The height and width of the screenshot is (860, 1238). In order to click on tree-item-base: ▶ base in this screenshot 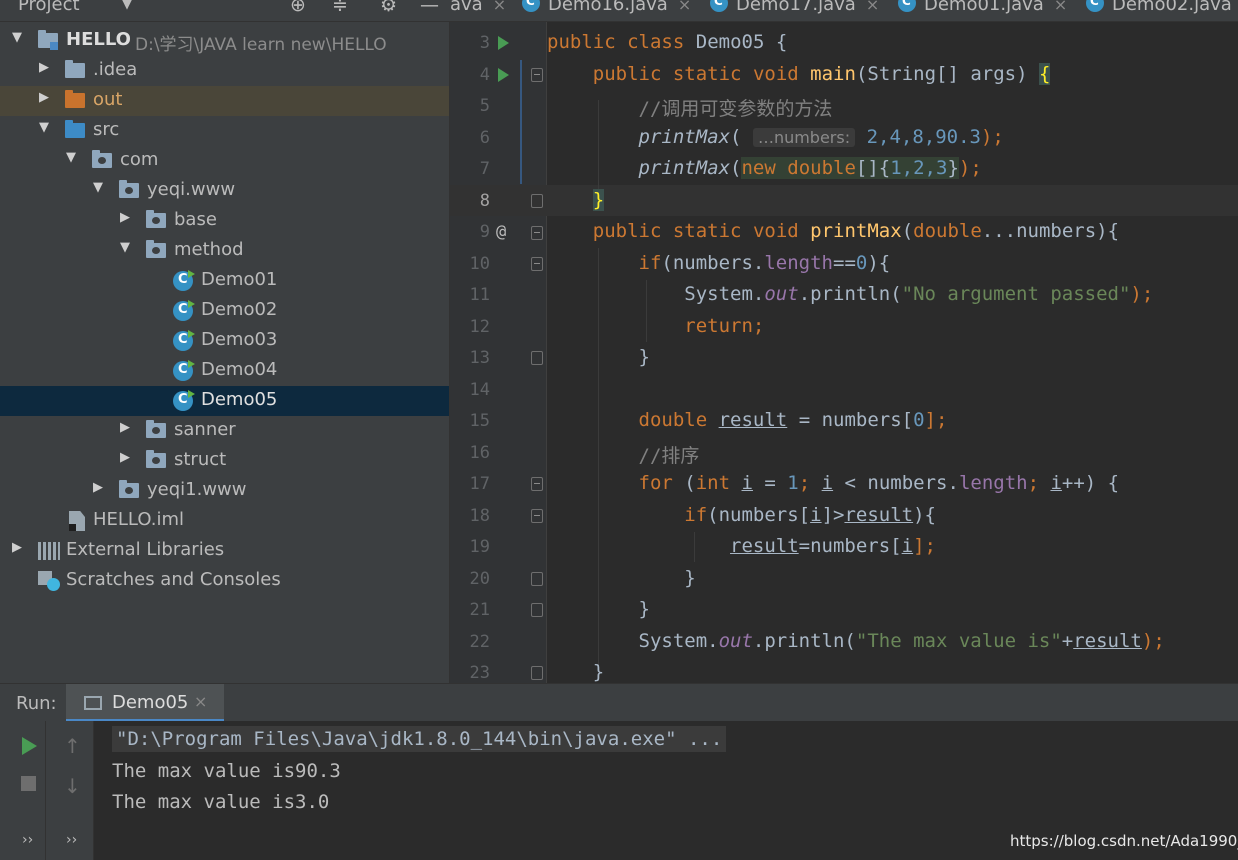, I will do `click(224, 221)`.